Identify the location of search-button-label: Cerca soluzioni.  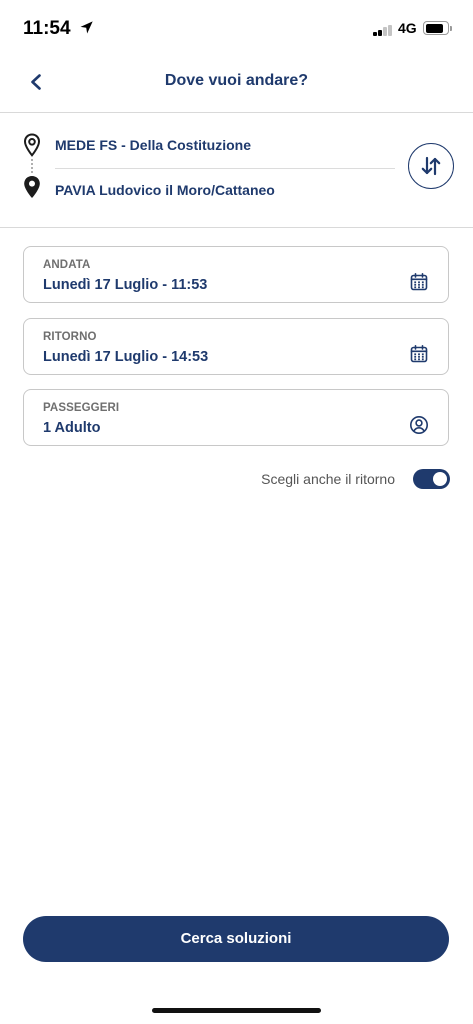
(236, 938).